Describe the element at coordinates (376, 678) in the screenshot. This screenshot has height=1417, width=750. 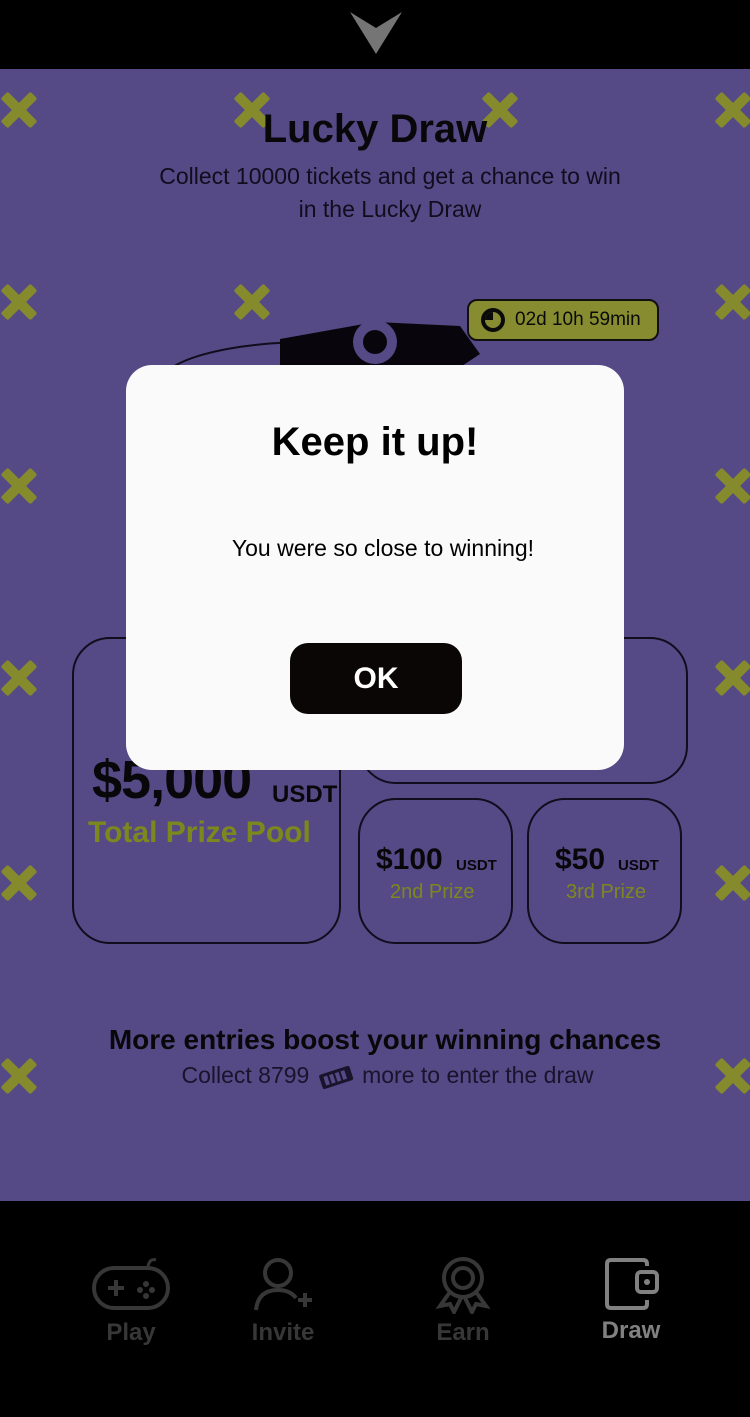
I see `ok-button: OK` at that location.